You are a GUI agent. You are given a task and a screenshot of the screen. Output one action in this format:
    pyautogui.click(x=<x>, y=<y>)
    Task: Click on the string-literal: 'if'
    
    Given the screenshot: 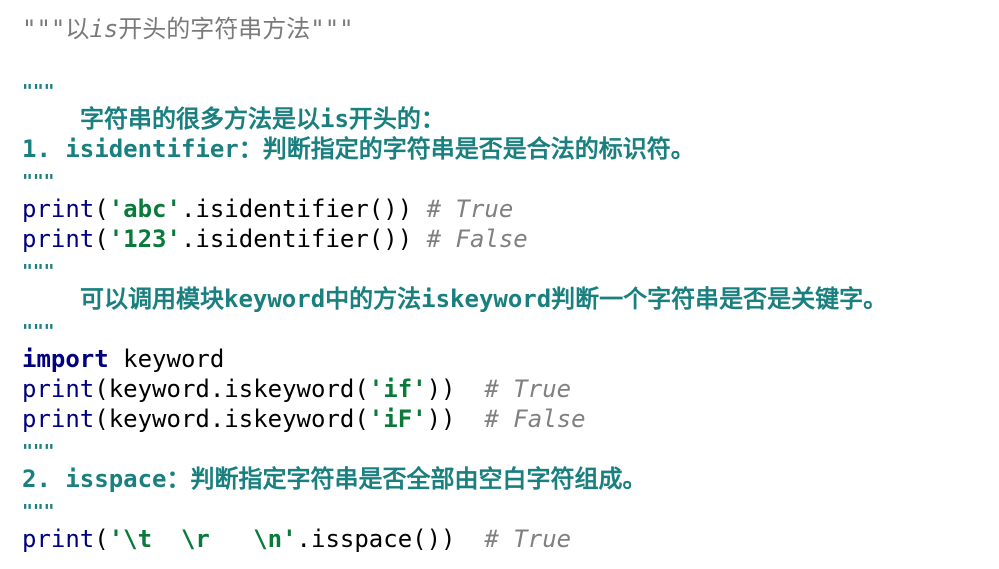 What is the action you would take?
    pyautogui.click(x=397, y=389)
    